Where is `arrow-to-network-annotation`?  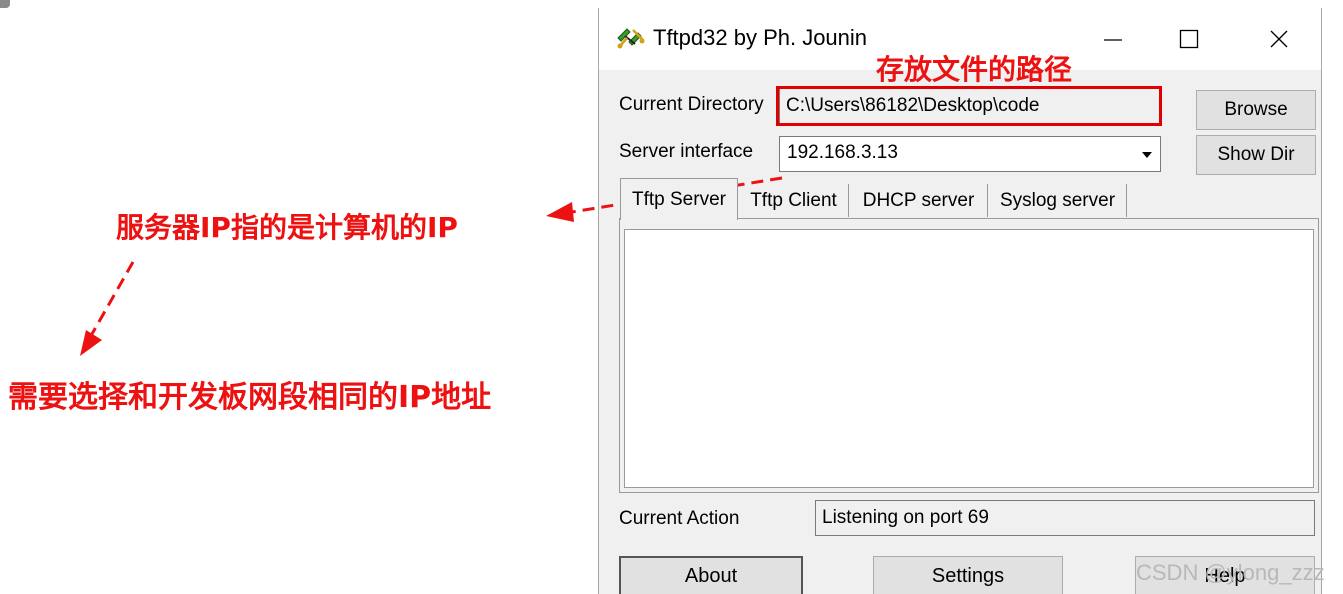
arrow-to-network-annotation is located at coordinates (107, 308).